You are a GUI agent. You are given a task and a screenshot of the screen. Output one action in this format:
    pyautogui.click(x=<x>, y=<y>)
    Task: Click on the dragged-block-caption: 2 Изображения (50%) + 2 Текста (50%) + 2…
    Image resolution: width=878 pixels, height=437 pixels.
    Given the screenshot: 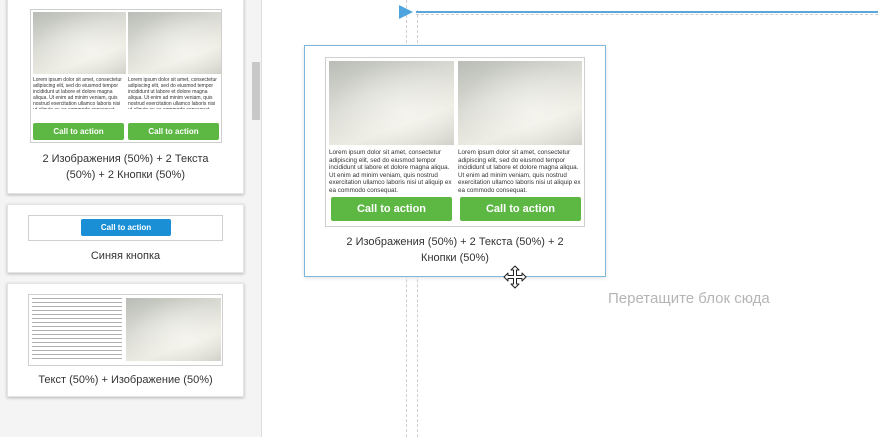 What is the action you would take?
    pyautogui.click(x=455, y=250)
    